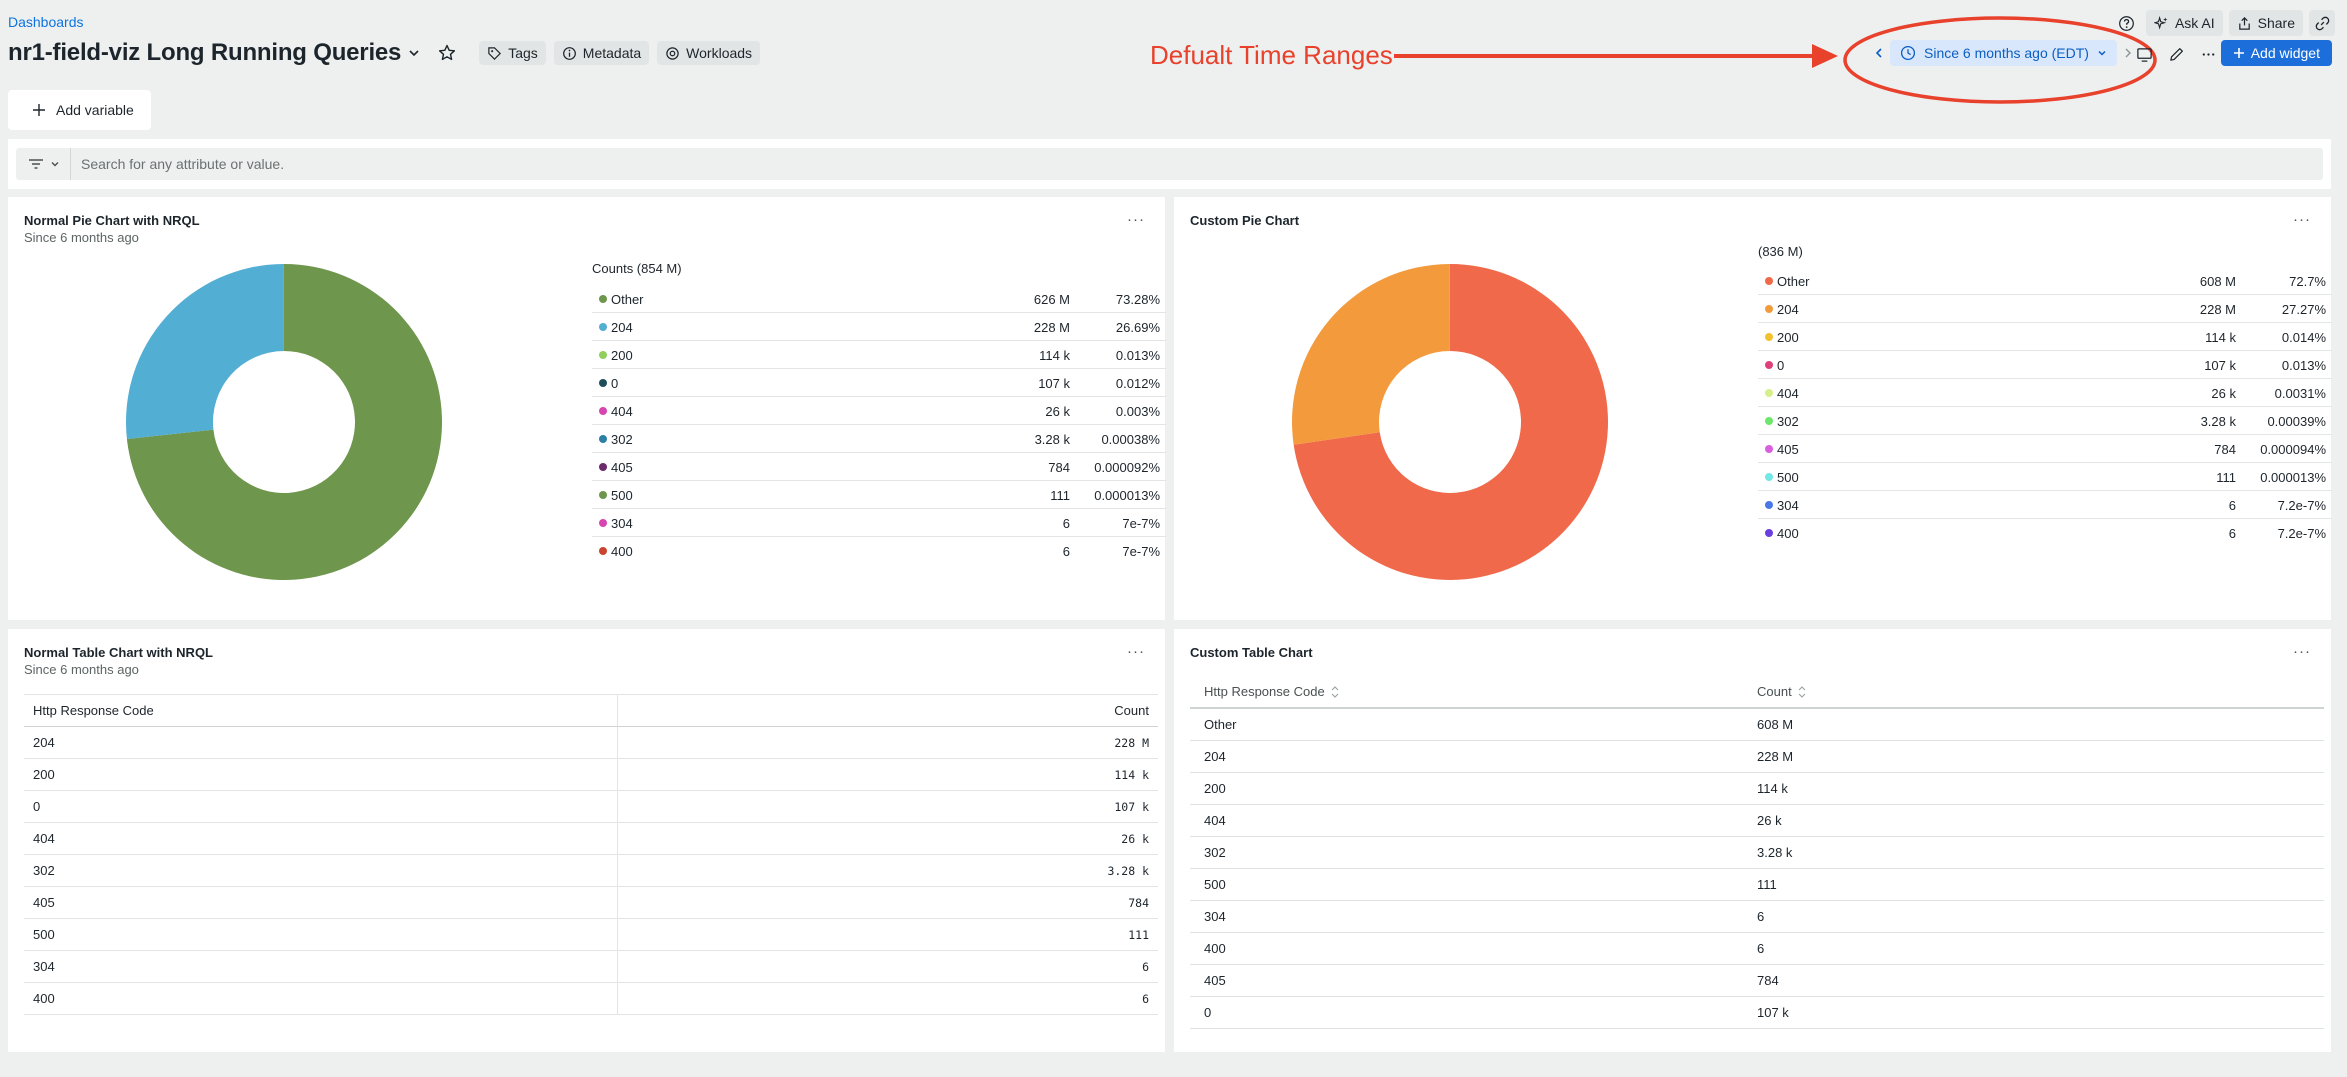 This screenshot has width=2347, height=1077. I want to click on legend-item: 200 114 k 0.013%, so click(879, 355).